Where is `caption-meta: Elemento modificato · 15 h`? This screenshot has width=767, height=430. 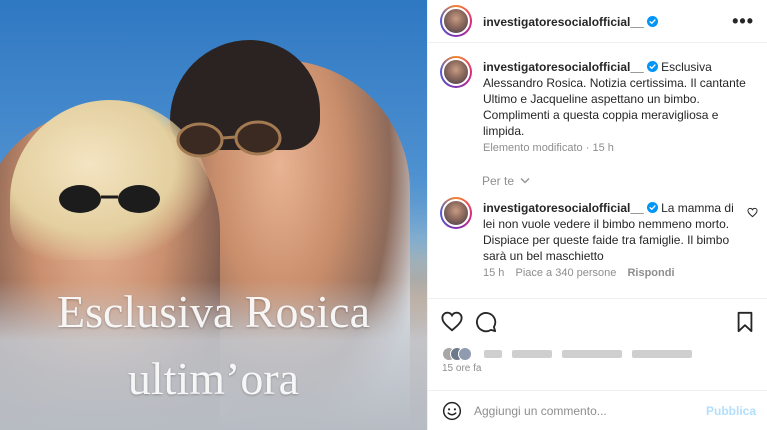 caption-meta: Elemento modificato · 15 h is located at coordinates (548, 148).